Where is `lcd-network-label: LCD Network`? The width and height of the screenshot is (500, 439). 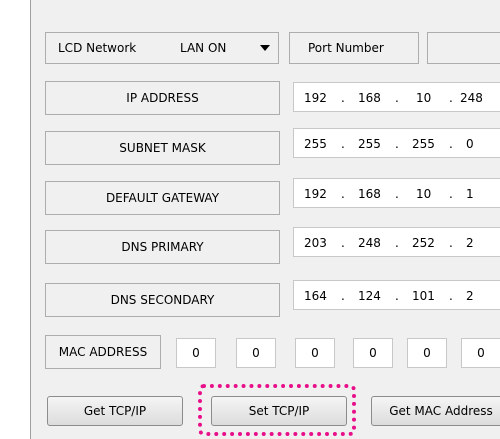 lcd-network-label: LCD Network is located at coordinates (97, 48).